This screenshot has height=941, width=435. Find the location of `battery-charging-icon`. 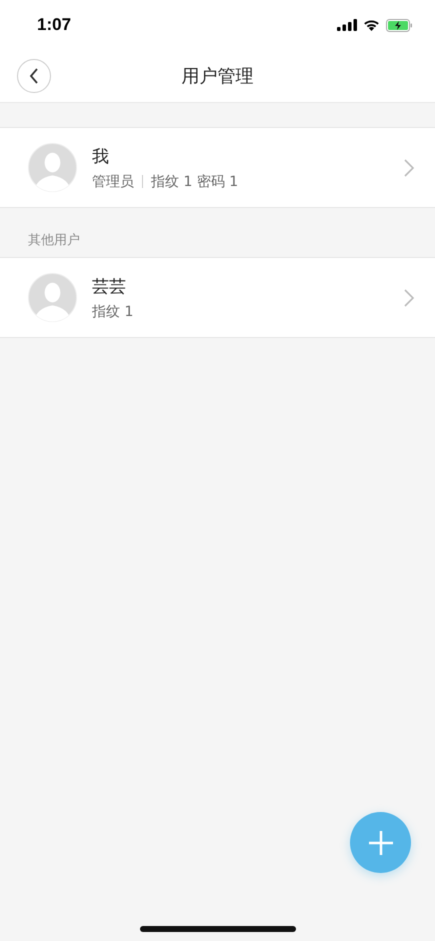

battery-charging-icon is located at coordinates (399, 25).